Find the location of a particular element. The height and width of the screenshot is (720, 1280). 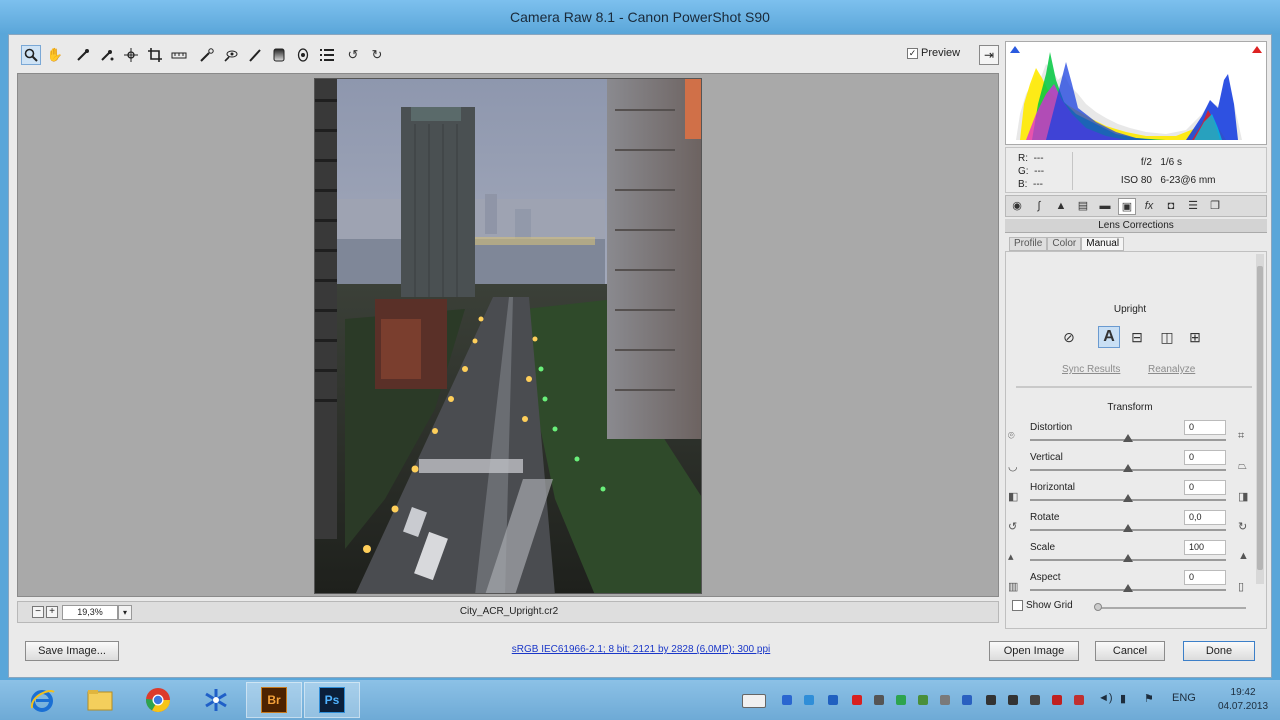

rotate-cw-icon: ↻ is located at coordinates (377, 55).